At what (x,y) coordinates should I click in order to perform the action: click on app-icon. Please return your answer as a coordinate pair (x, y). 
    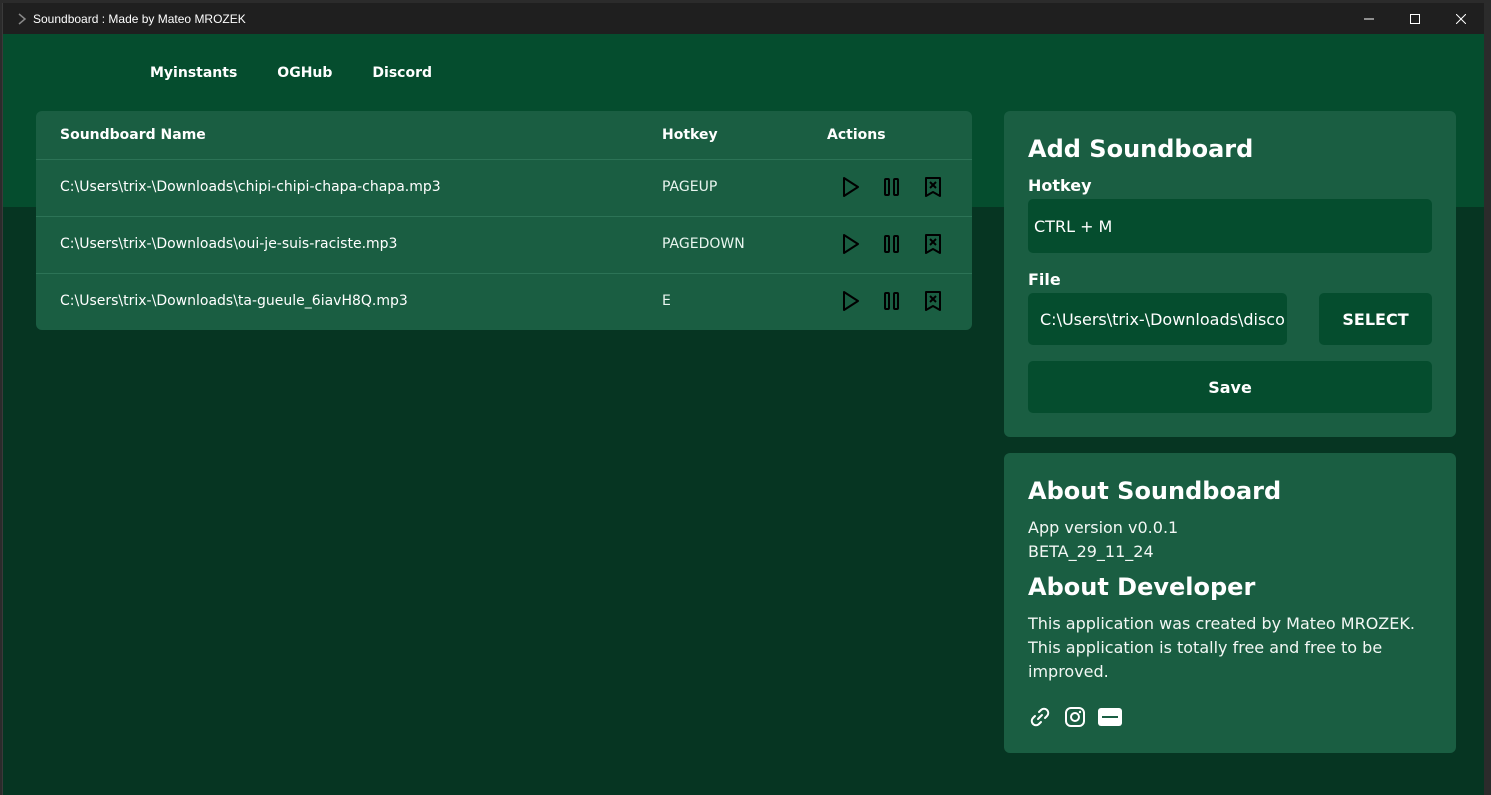
    Looking at the image, I should click on (22, 19).